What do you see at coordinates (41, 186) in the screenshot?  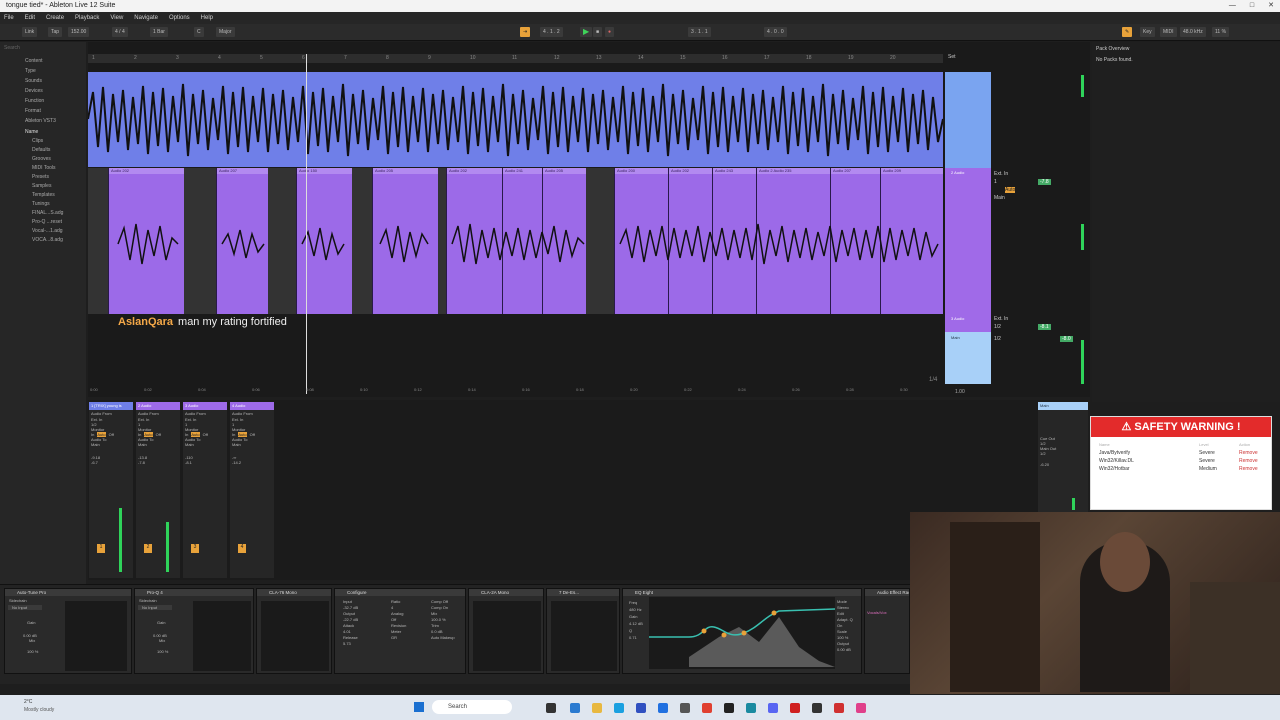 I see `browser-item: Samples` at bounding box center [41, 186].